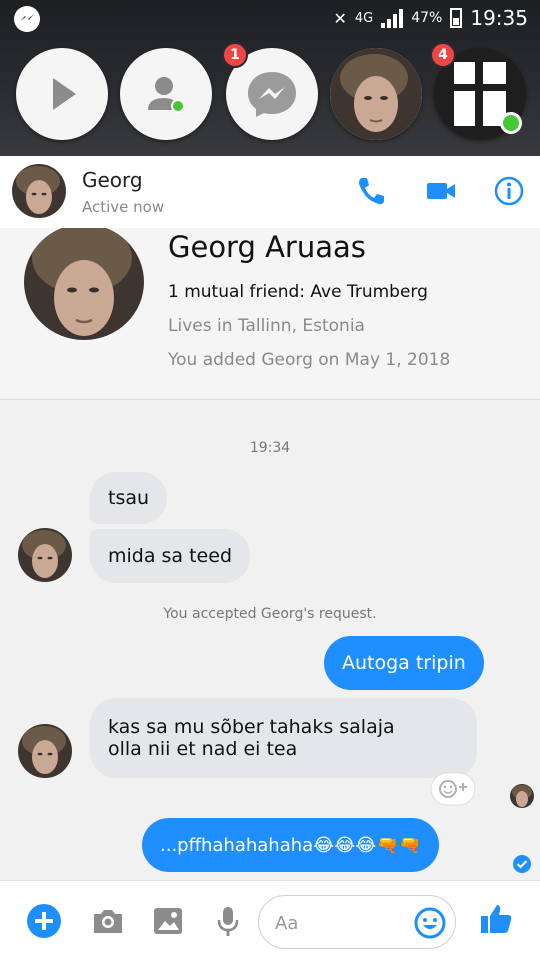 The image size is (540, 960). What do you see at coordinates (509, 191) in the screenshot?
I see `info-icon` at bounding box center [509, 191].